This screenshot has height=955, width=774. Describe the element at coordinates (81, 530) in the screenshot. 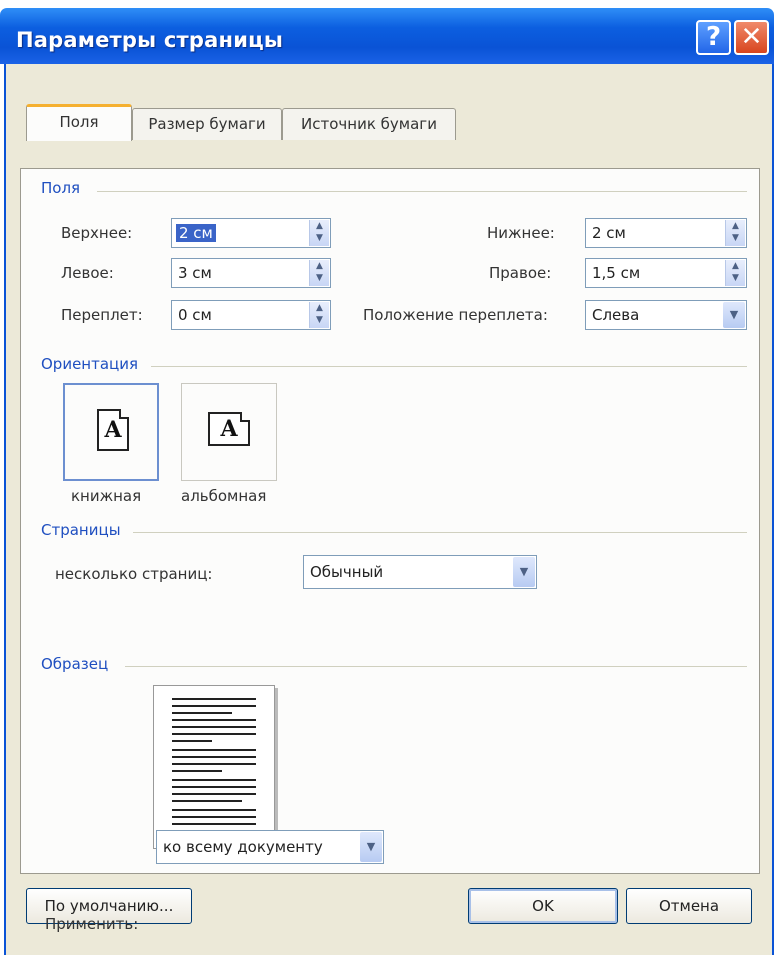

I see `group-label-pages: Страницы` at that location.